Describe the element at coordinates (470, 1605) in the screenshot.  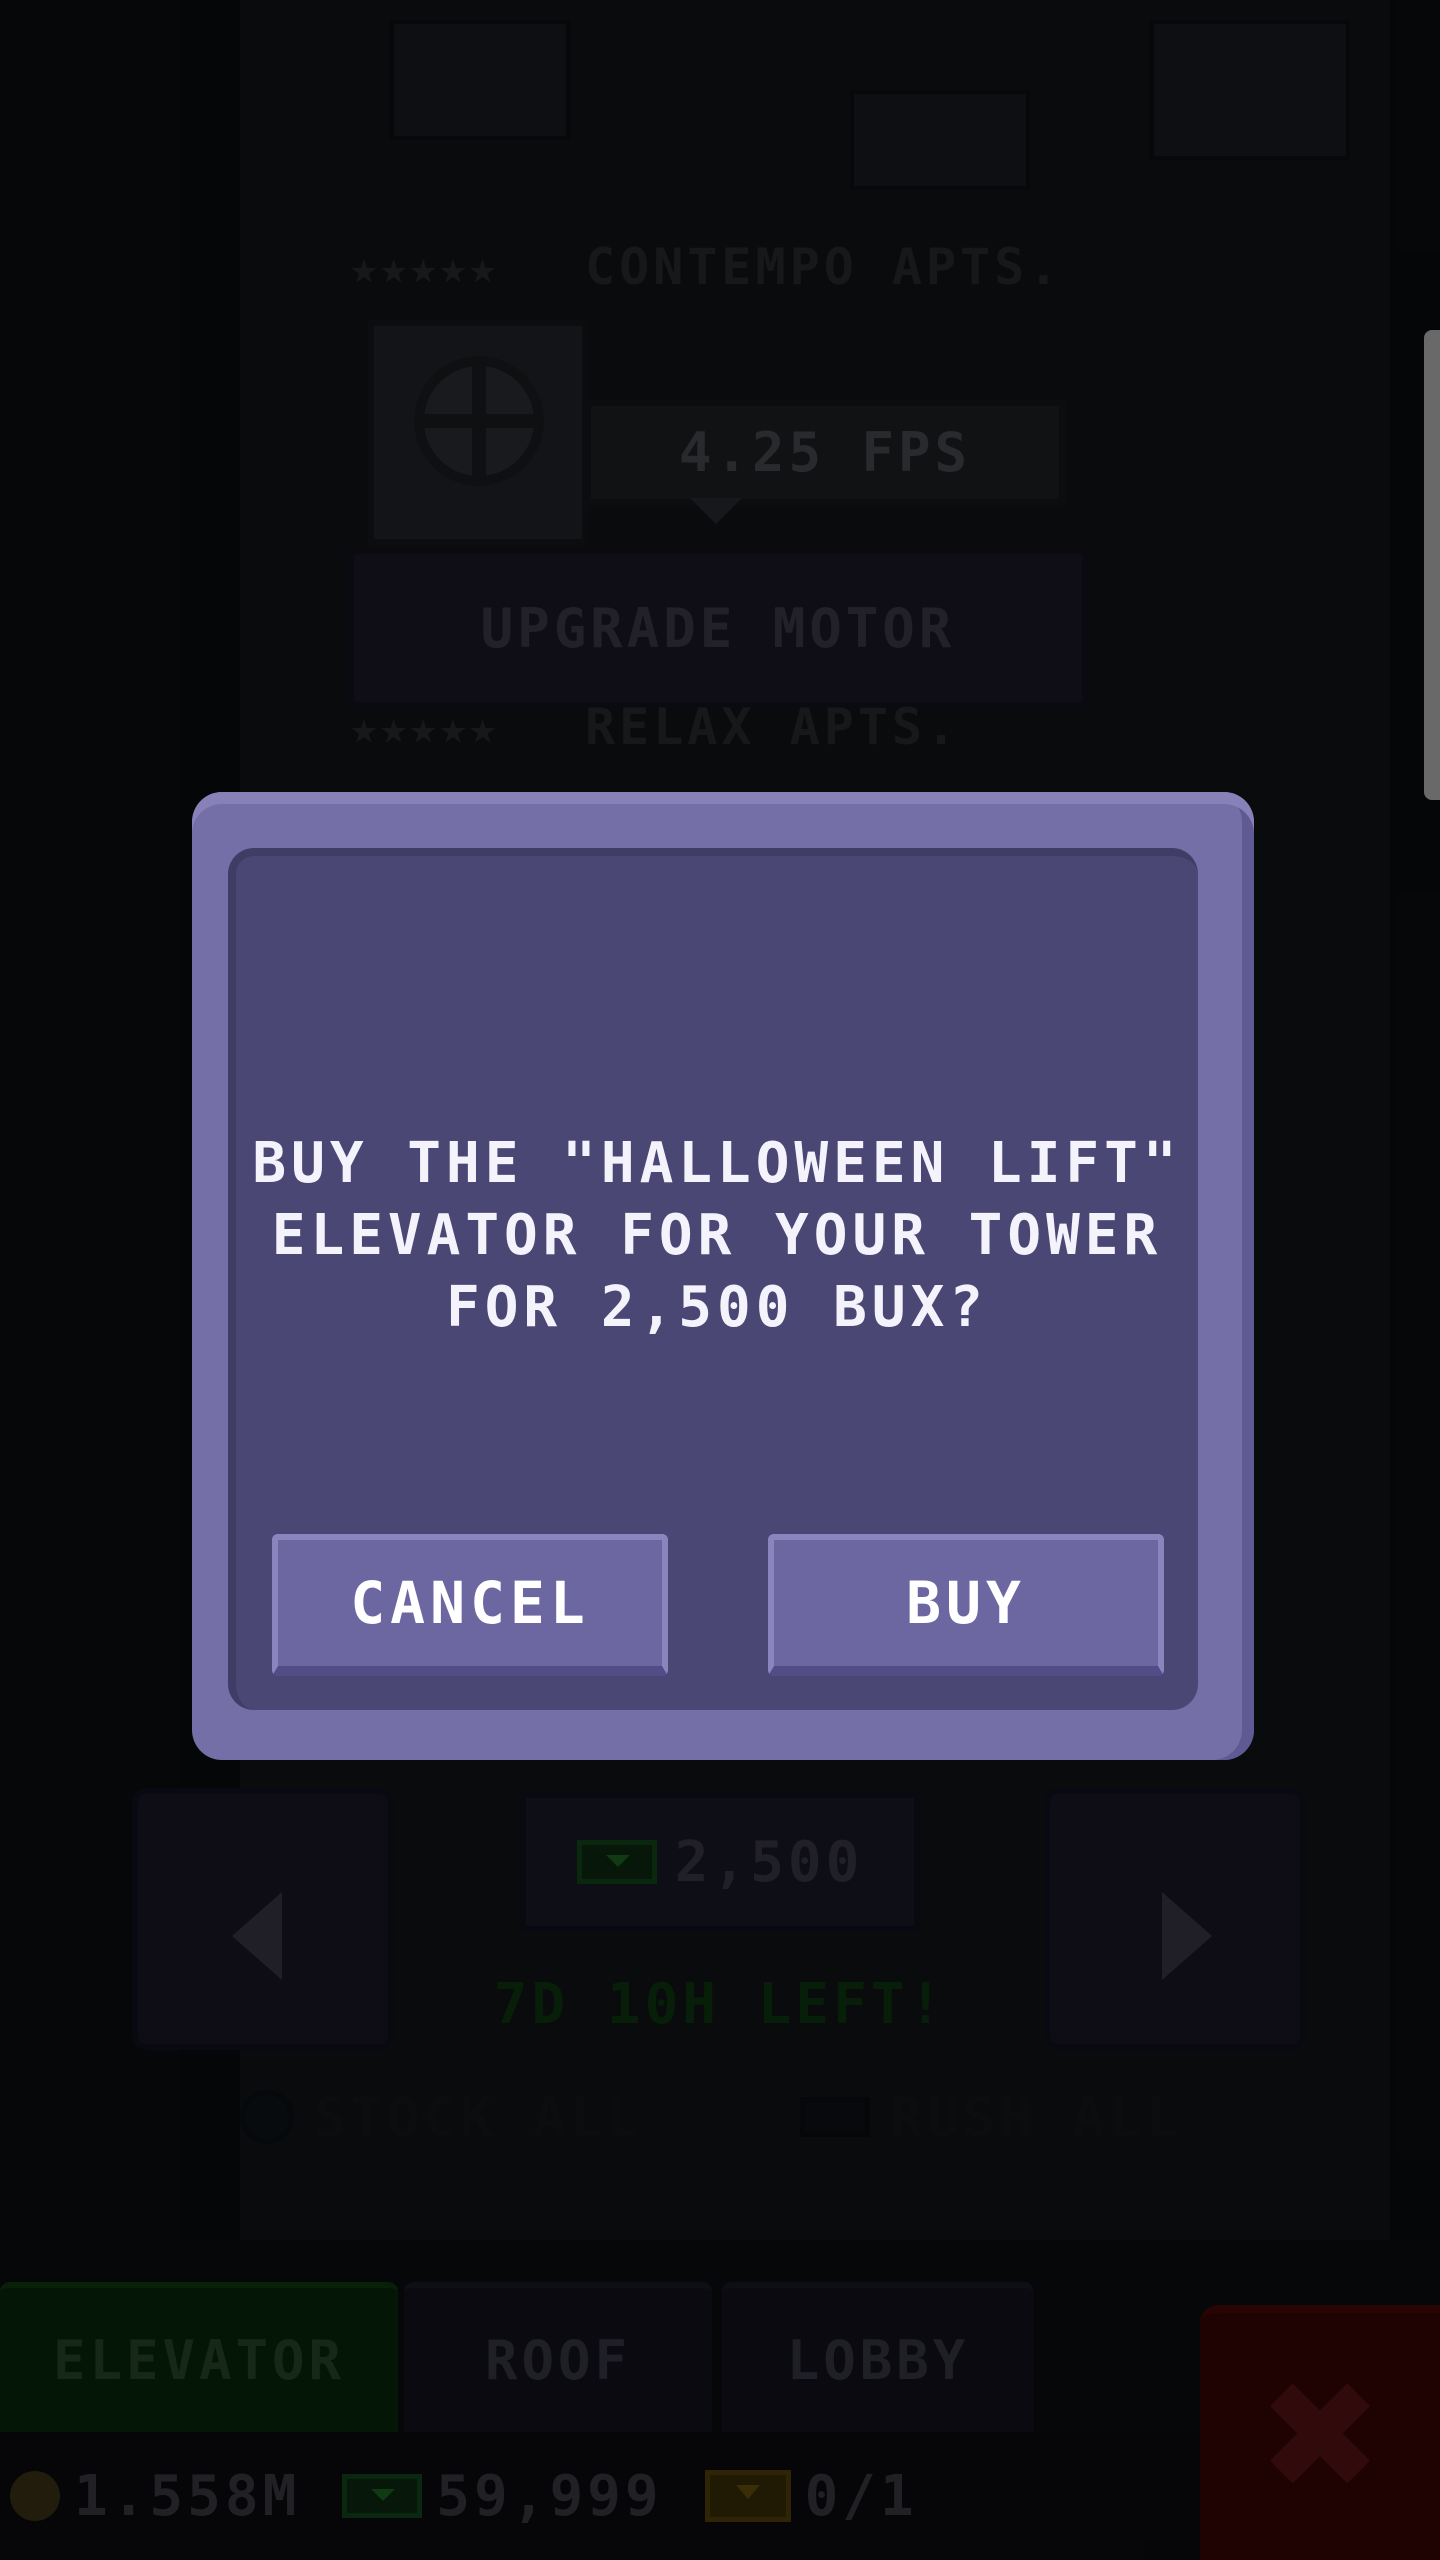
I see `cancel-button: CANCEL` at that location.